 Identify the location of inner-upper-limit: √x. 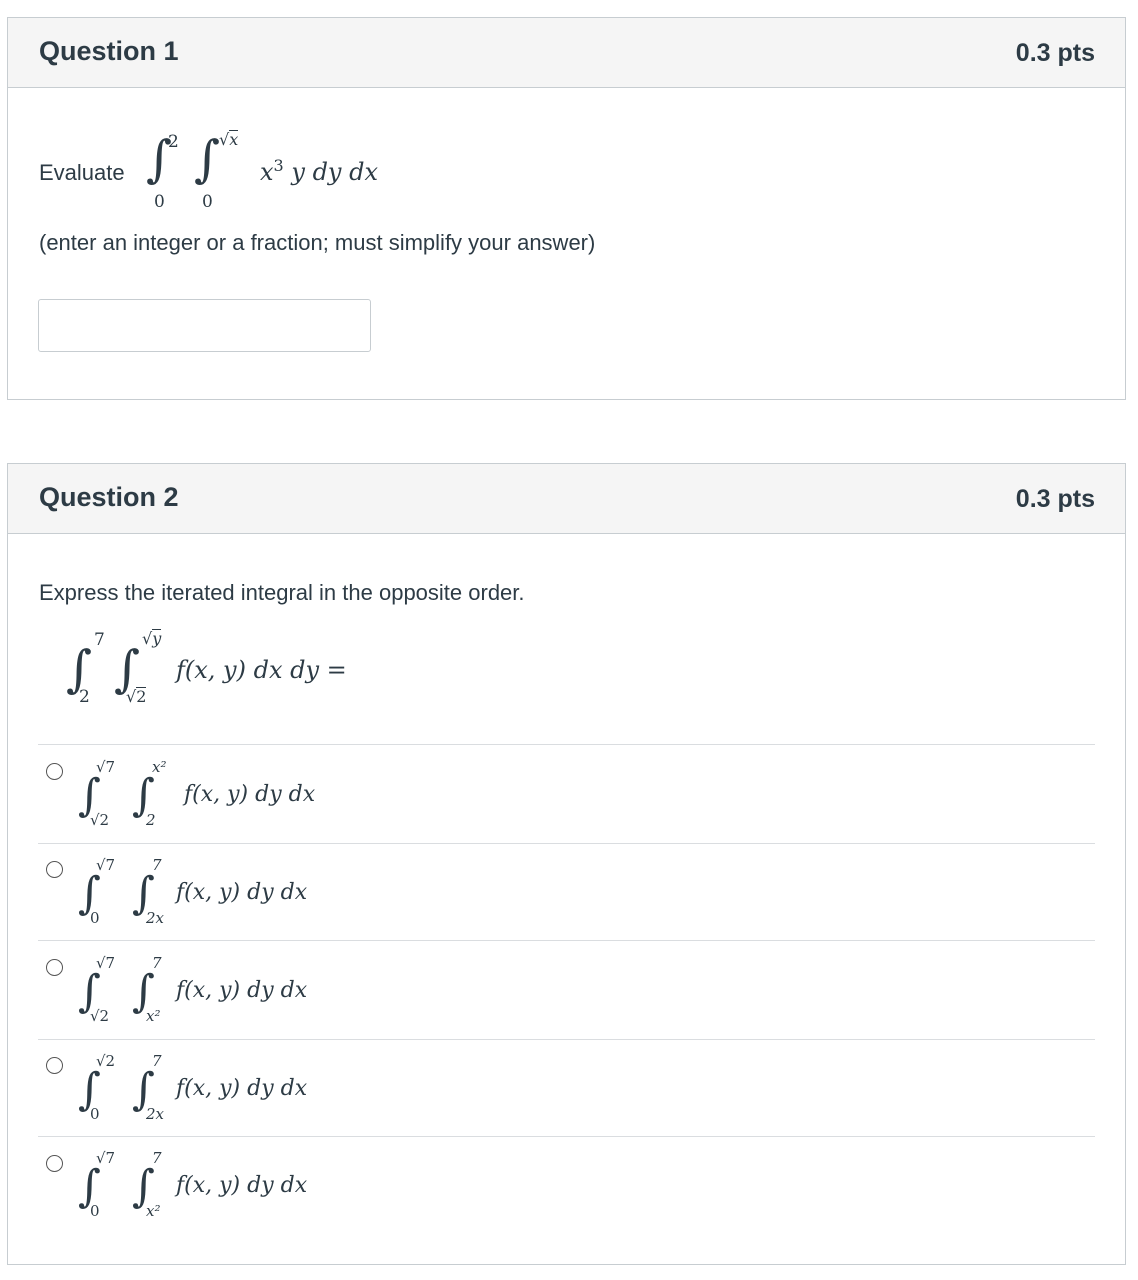
(229, 139).